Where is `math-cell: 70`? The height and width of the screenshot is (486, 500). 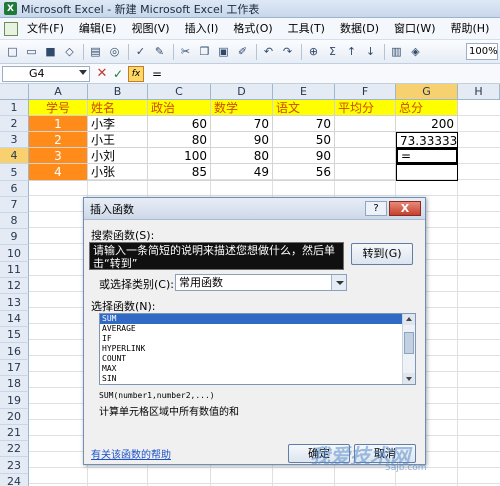 math-cell: 70 is located at coordinates (242, 124).